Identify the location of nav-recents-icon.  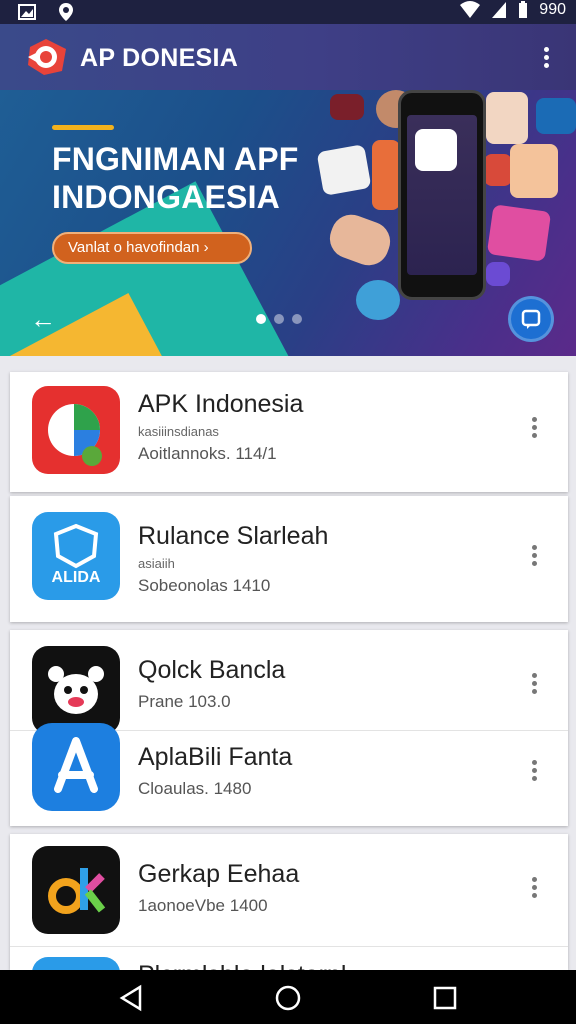
(445, 998).